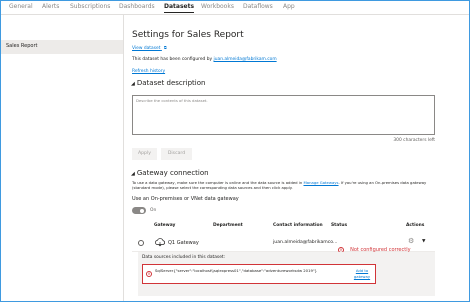  I want to click on toggle-label: On, so click(153, 210).